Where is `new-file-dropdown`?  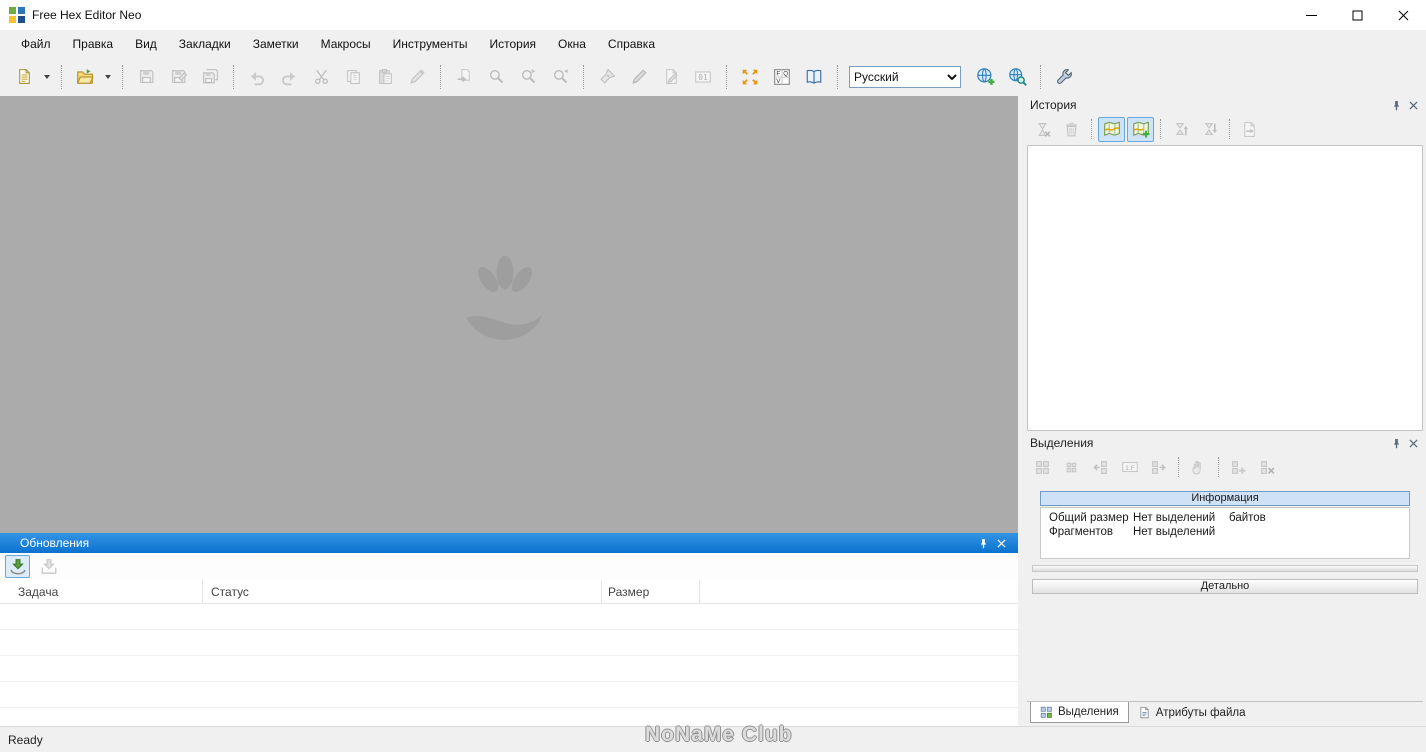 new-file-dropdown is located at coordinates (47, 77).